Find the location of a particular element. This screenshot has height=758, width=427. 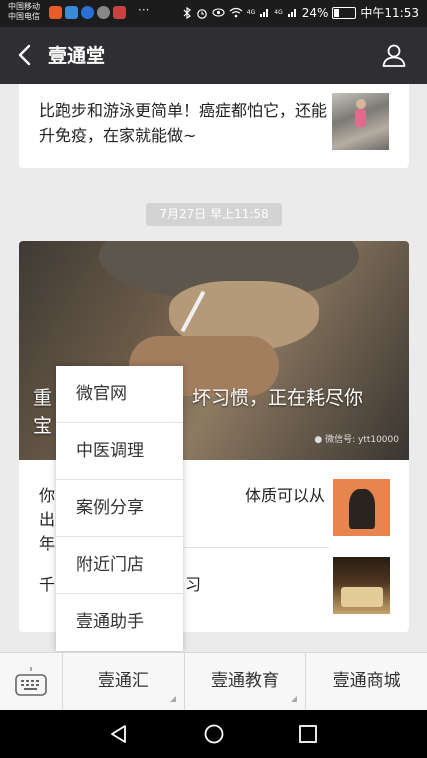

bluetooth-icon is located at coordinates (187, 12).